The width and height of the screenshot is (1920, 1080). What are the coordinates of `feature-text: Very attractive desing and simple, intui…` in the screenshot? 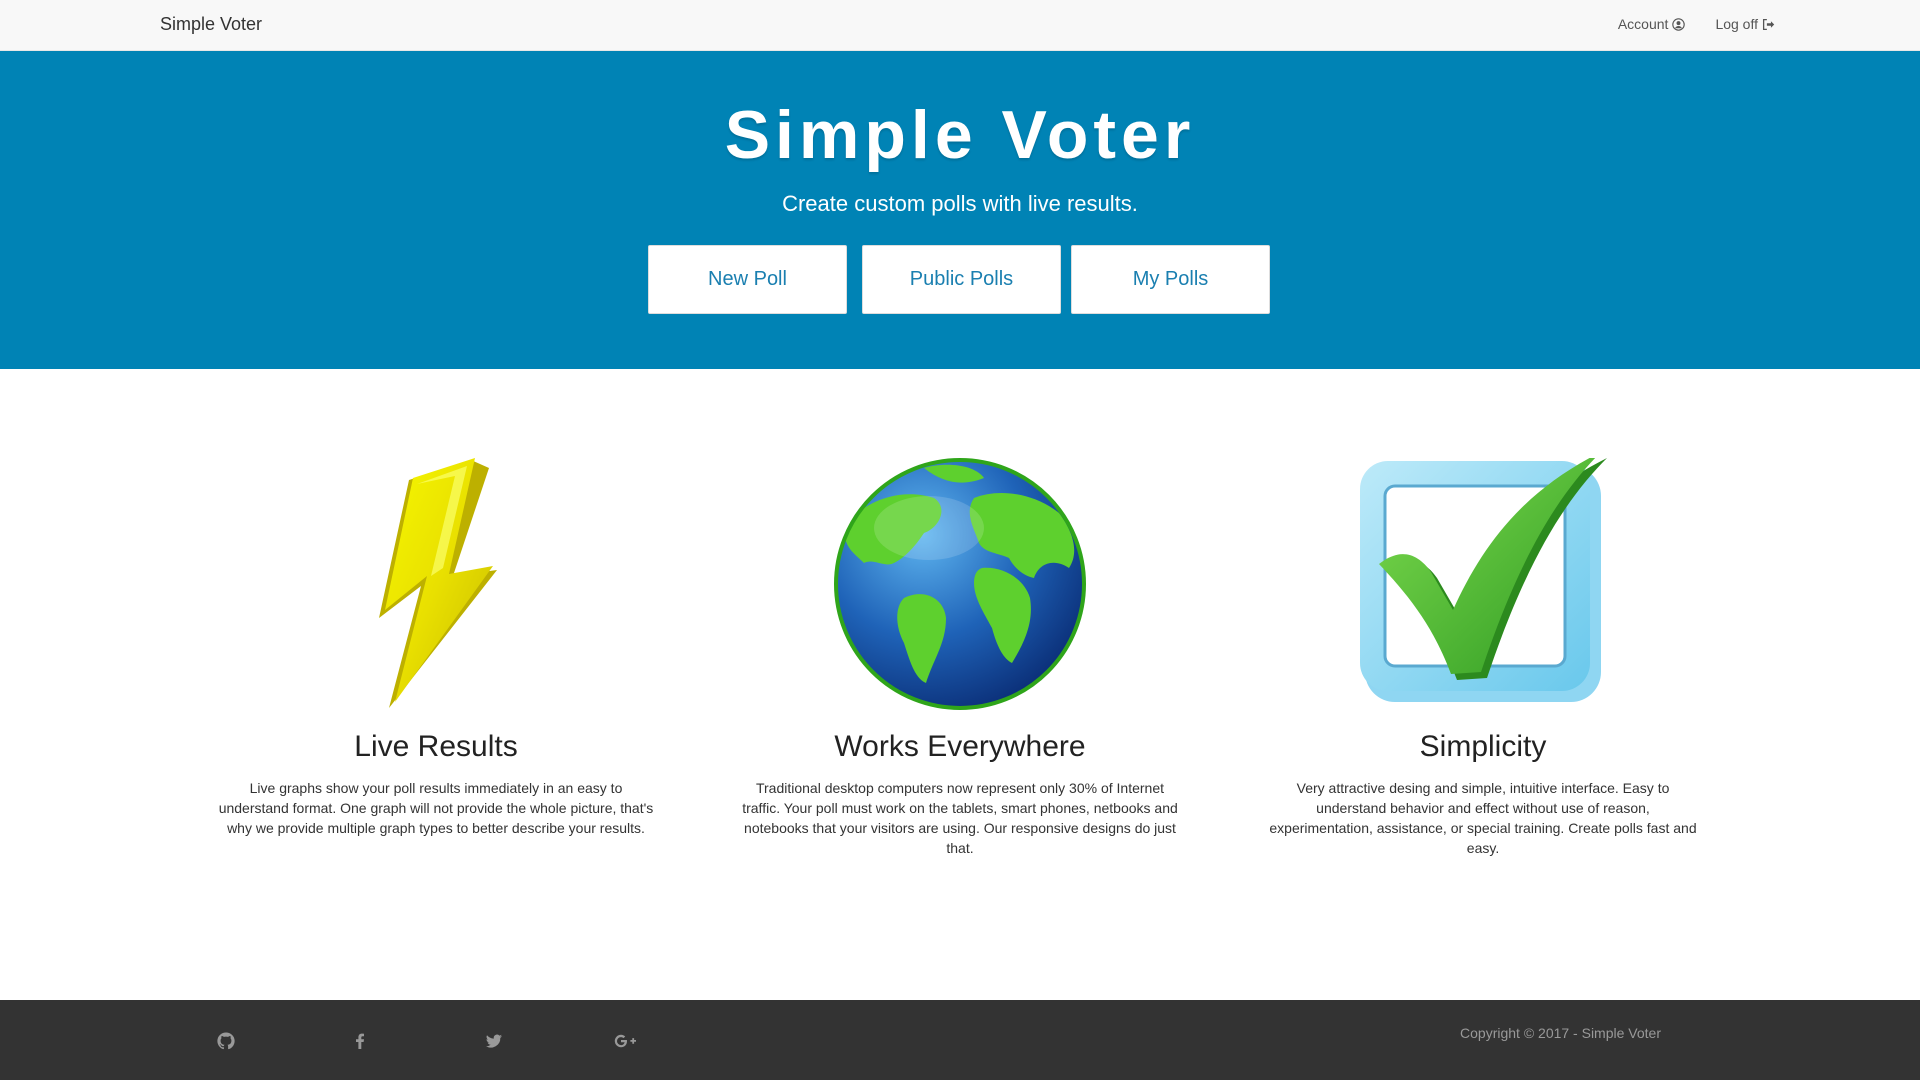 It's located at (1483, 818).